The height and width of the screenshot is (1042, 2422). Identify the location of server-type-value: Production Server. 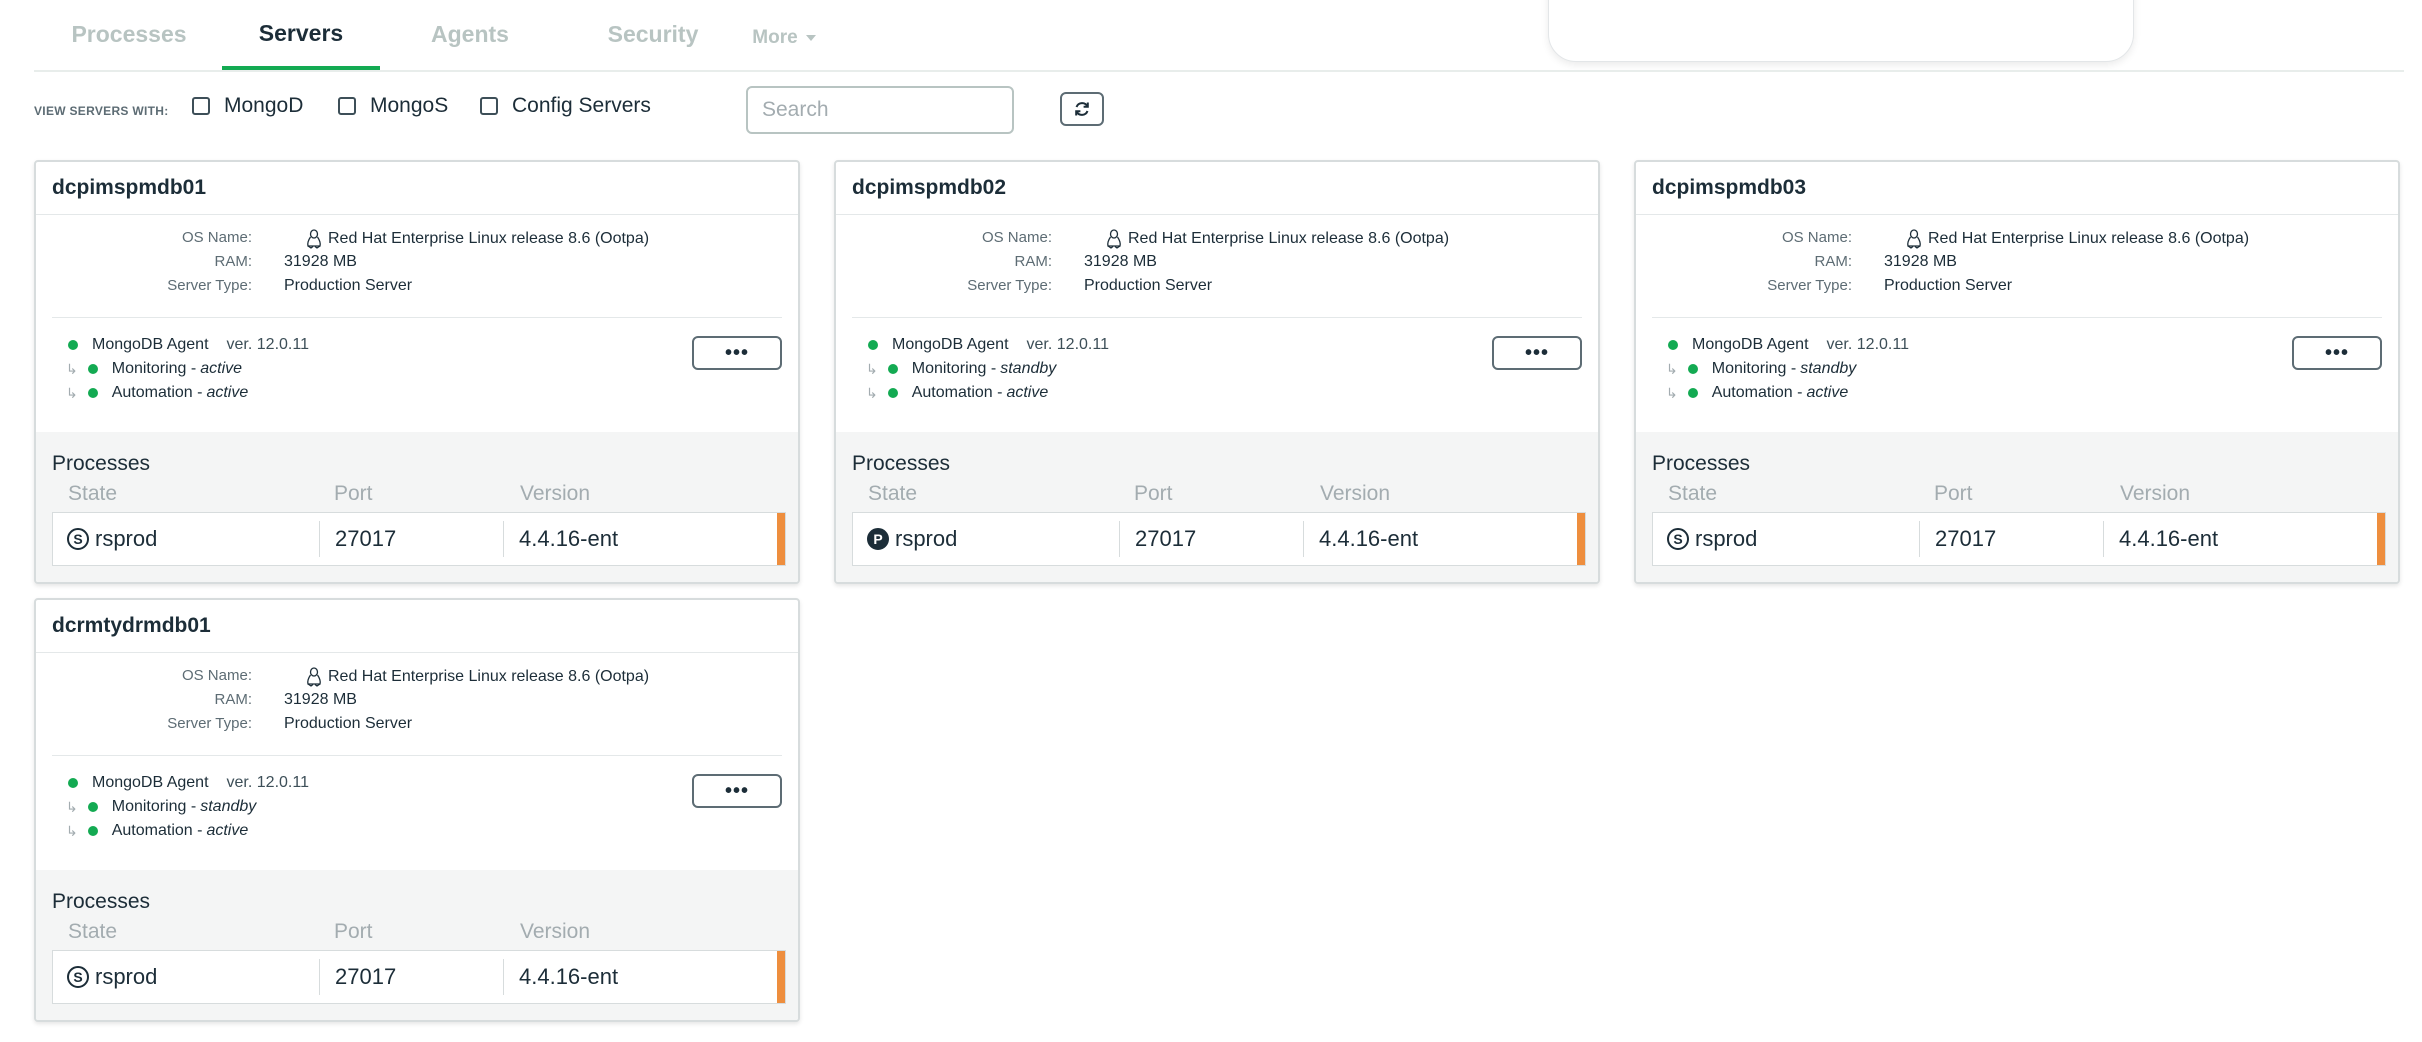
(348, 285).